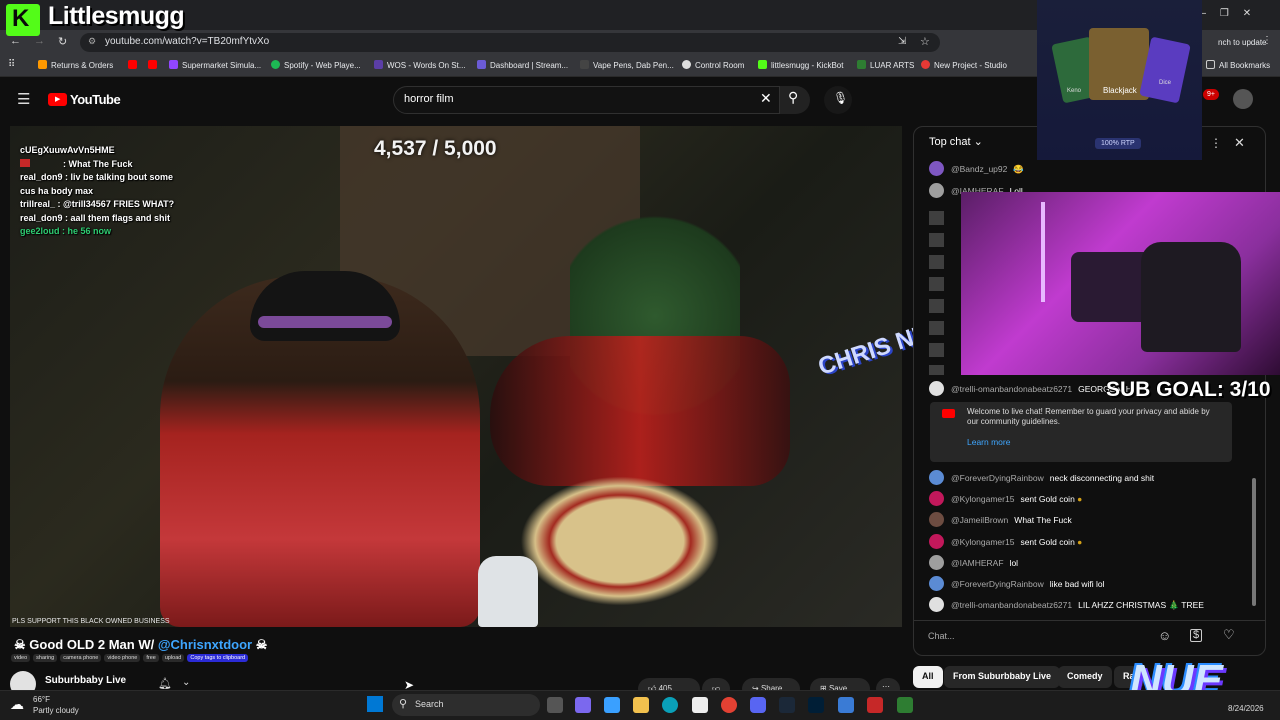 This screenshot has width=1280, height=720. Describe the element at coordinates (42, 64) in the screenshot. I see `amazon-icon` at that location.